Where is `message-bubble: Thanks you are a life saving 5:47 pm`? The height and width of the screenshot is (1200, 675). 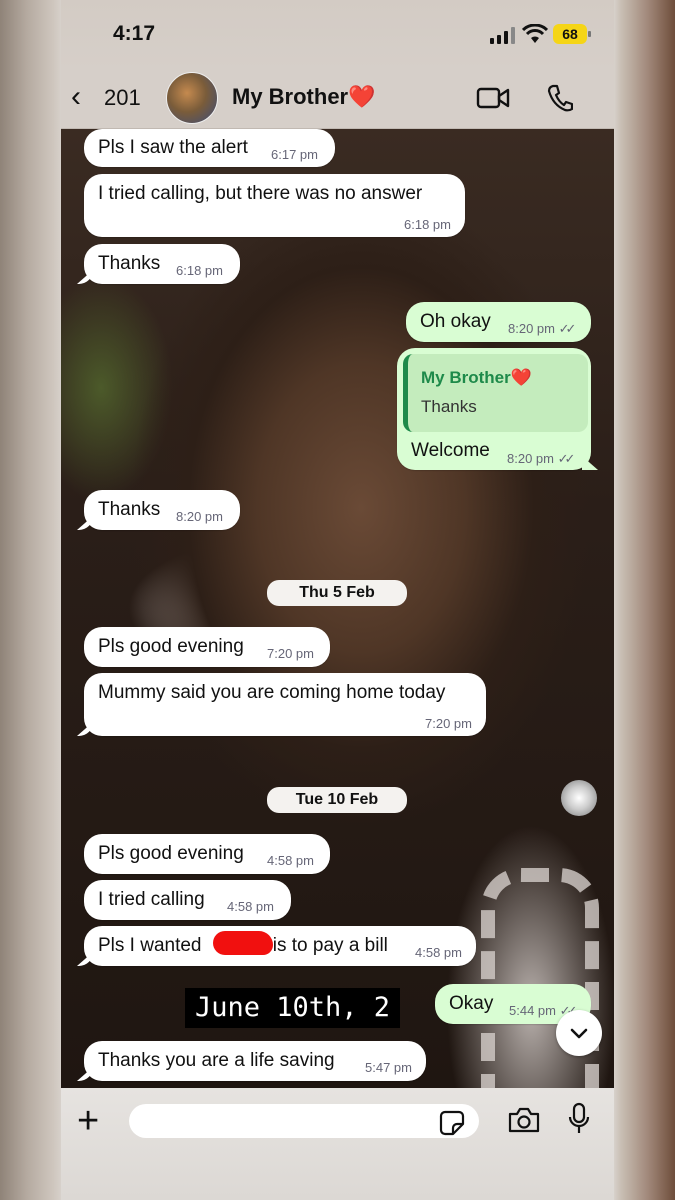 message-bubble: Thanks you are a life saving 5:47 pm is located at coordinates (255, 1061).